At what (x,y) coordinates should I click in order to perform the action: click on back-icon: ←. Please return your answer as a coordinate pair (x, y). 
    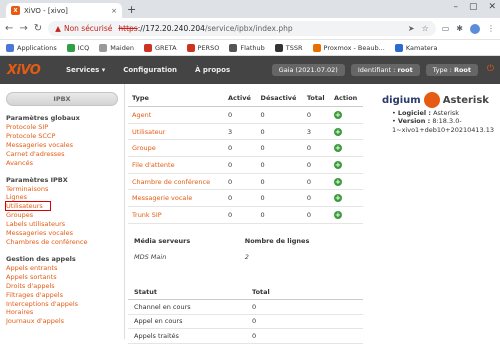
    Looking at the image, I should click on (9, 28).